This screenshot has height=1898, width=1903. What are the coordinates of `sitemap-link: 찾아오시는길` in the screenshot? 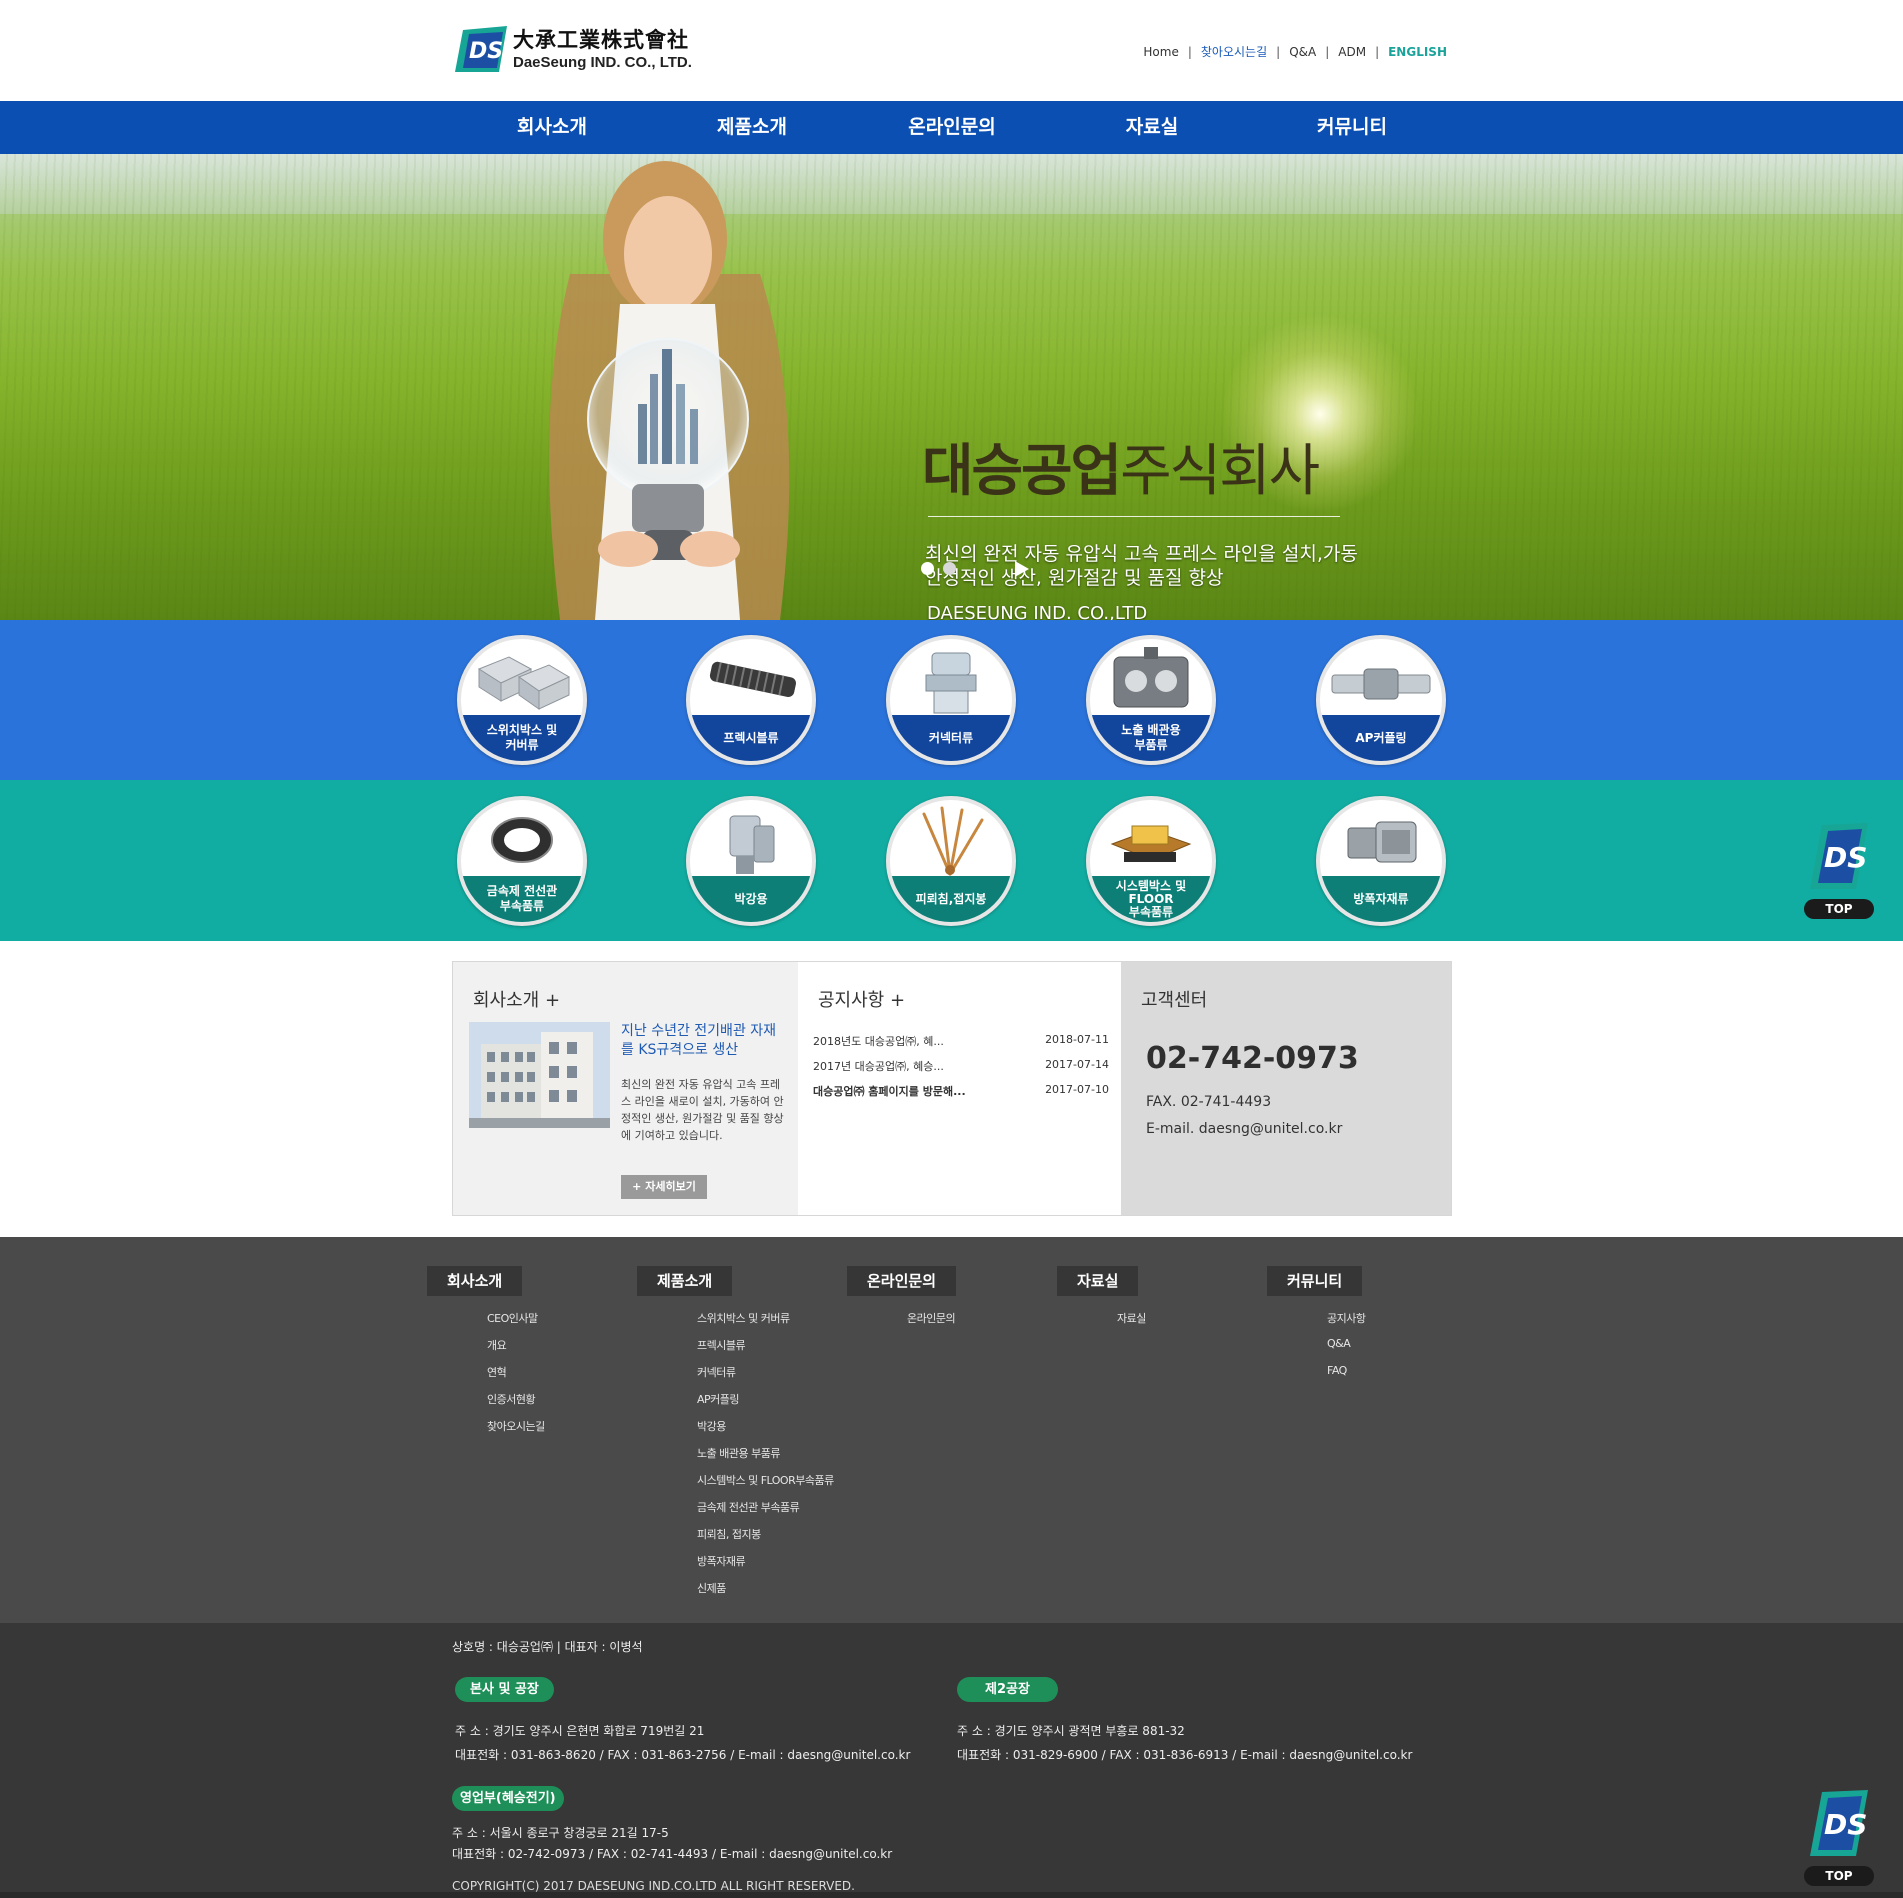 It's located at (516, 1431).